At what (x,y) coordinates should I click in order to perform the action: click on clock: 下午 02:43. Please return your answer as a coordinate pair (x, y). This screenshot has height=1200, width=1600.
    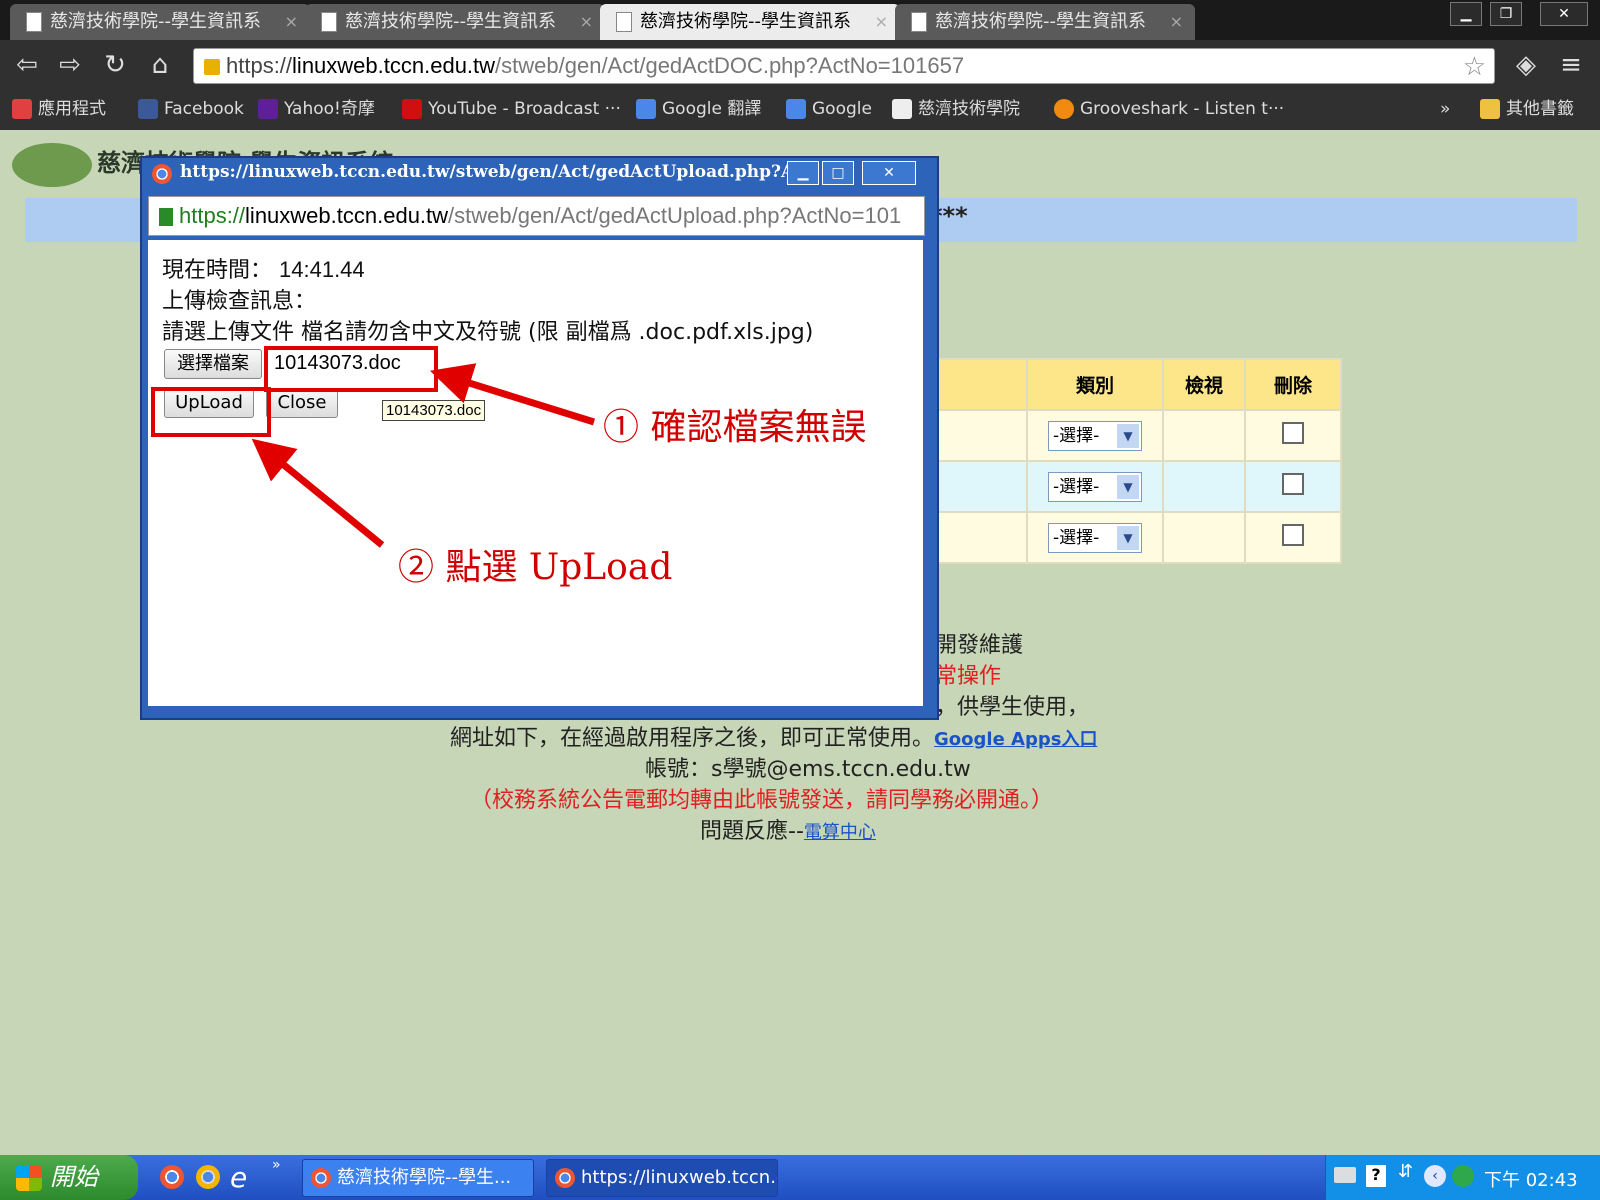
    Looking at the image, I should click on (1531, 1179).